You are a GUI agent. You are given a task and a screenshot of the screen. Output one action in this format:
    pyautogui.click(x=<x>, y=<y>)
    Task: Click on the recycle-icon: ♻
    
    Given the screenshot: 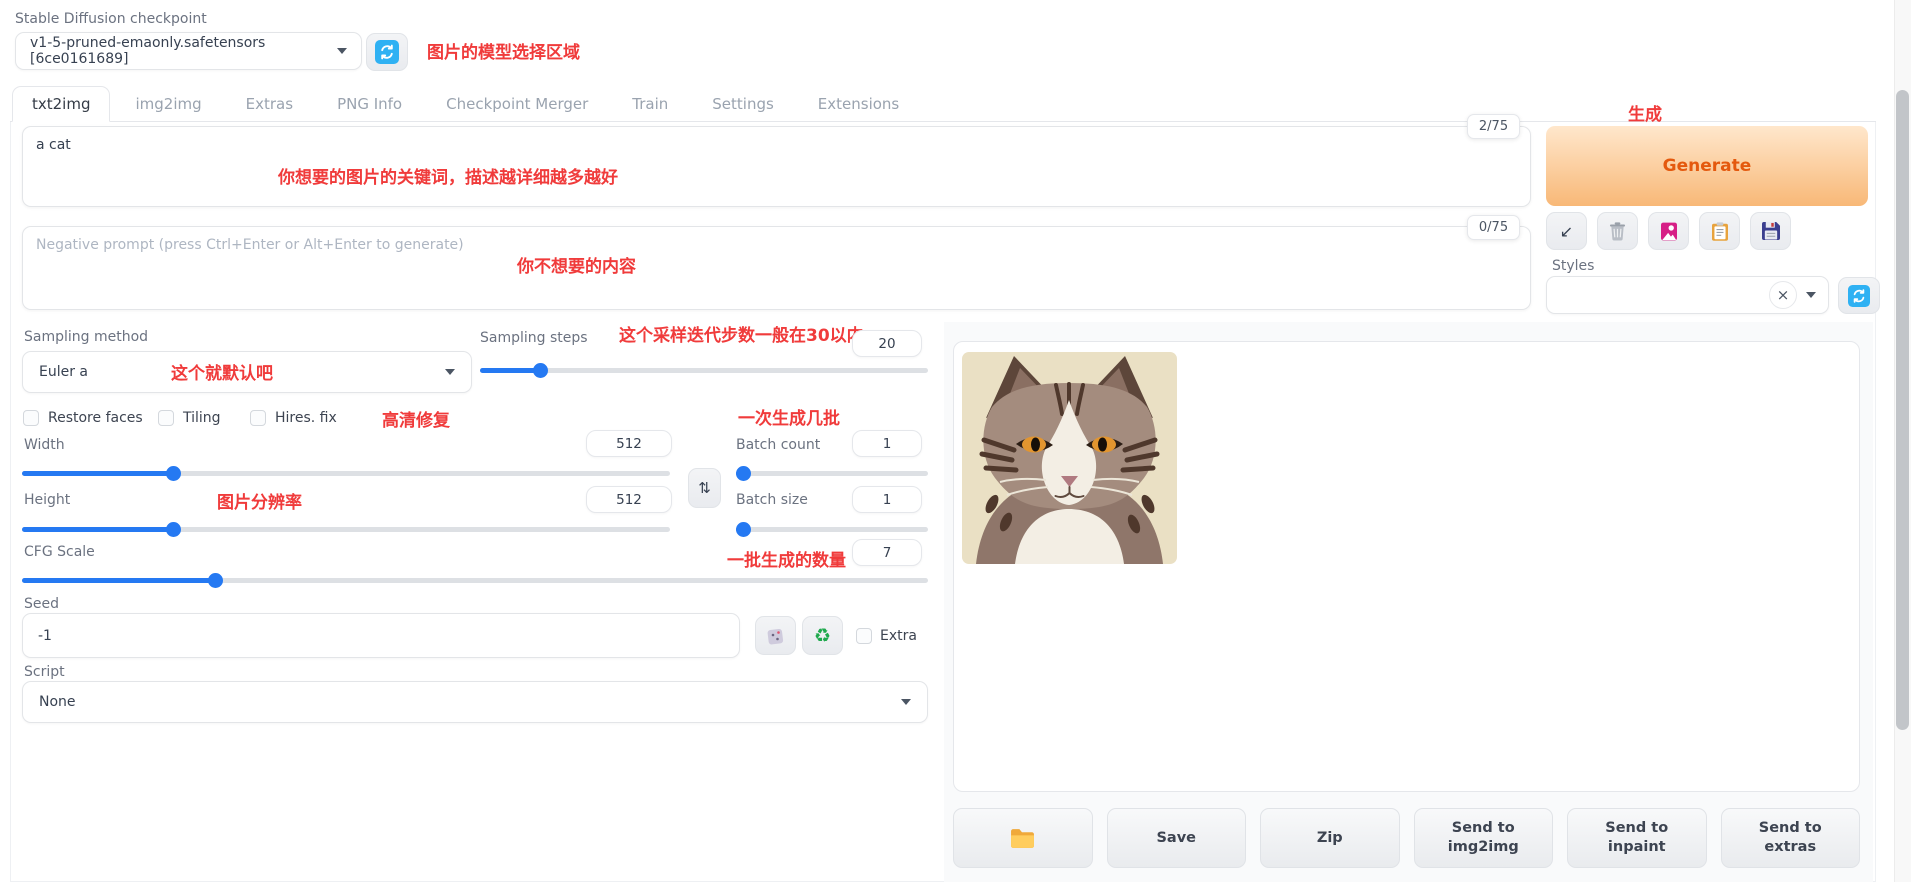 What is the action you would take?
    pyautogui.click(x=822, y=635)
    